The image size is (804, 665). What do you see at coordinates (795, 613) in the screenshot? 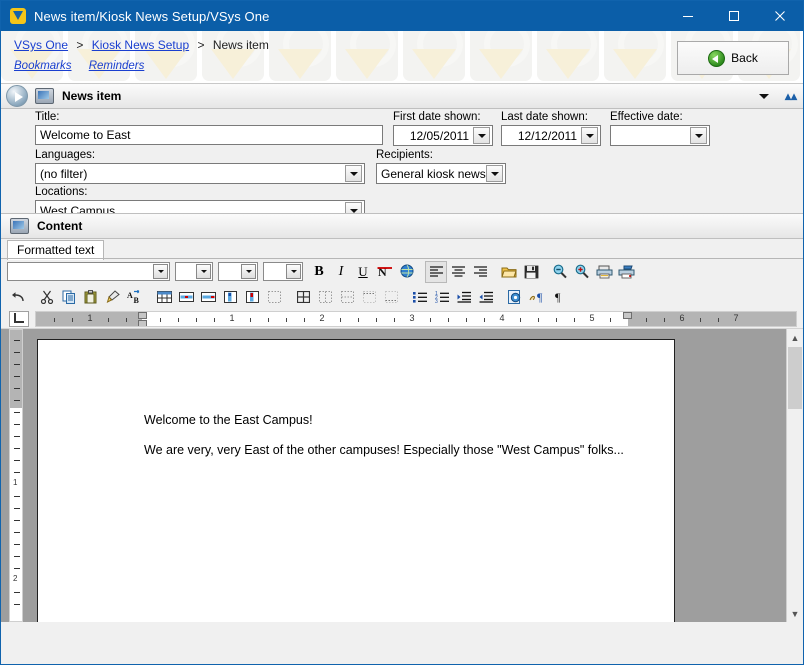
I see `scroll-down-icon: ▼` at bounding box center [795, 613].